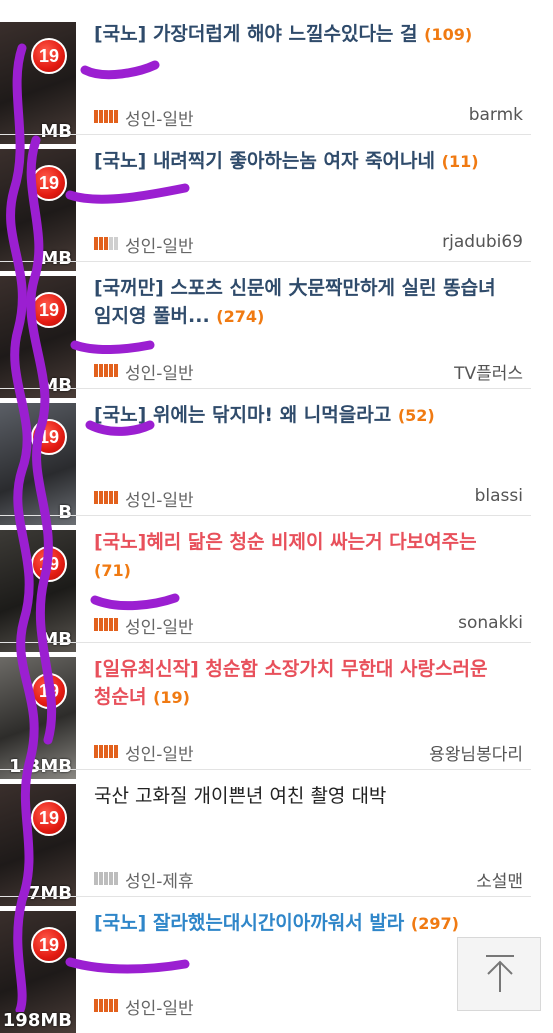 Image resolution: width=553 pixels, height=1033 pixels. Describe the element at coordinates (171, 697) in the screenshot. I see `comment-count: (19)` at that location.